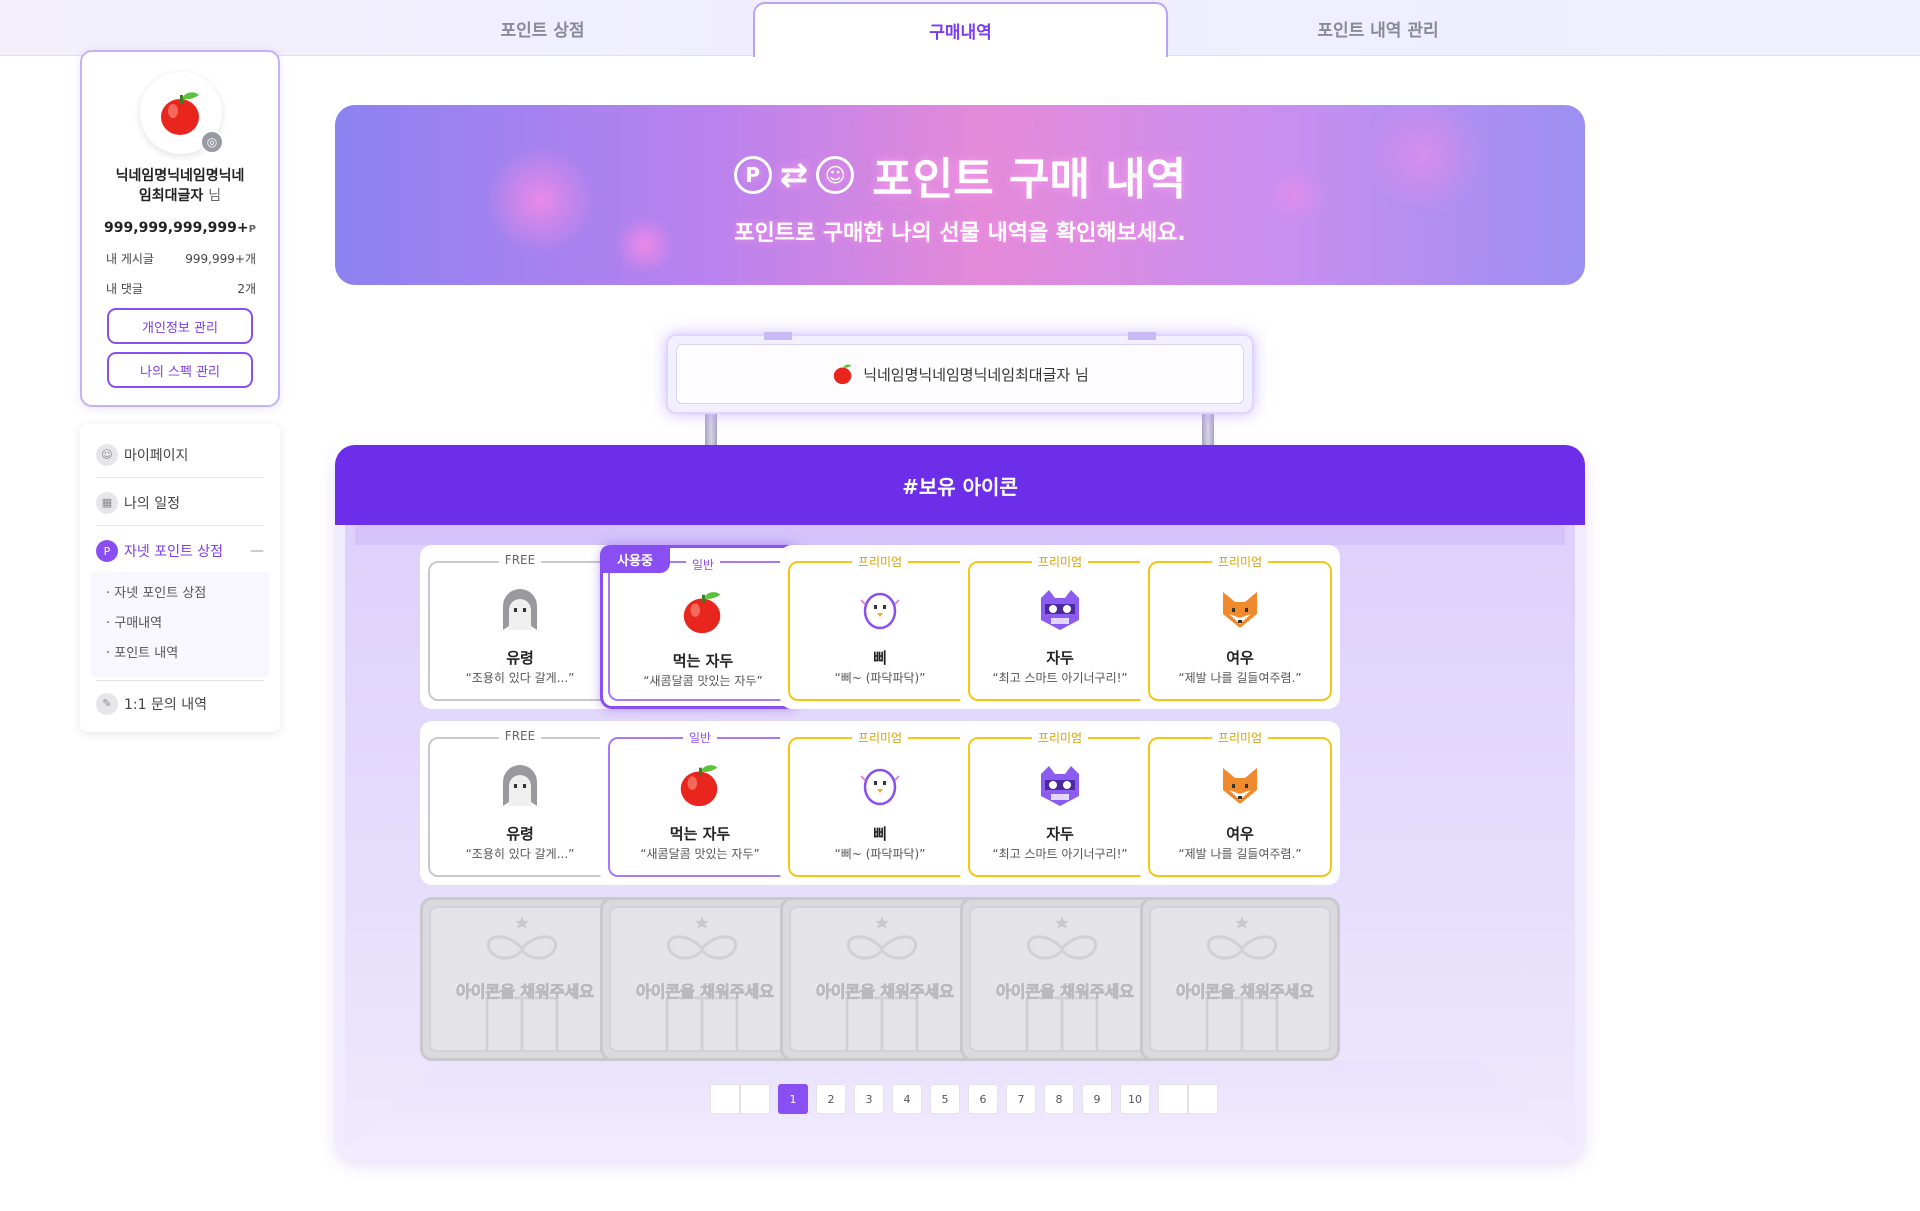  I want to click on card-name: 먹는 자두, so click(700, 834).